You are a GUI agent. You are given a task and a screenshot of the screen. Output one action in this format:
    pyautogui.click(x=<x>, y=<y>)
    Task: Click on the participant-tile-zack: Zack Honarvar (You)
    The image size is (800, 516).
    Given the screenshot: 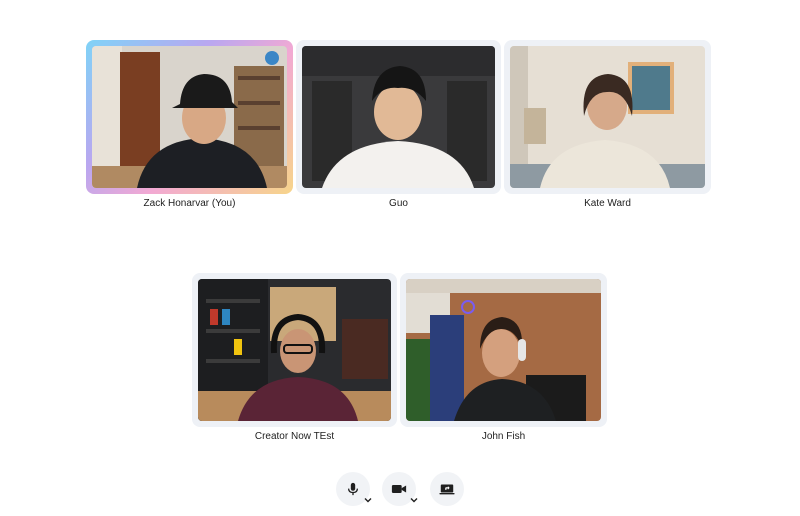 What is the action you would take?
    pyautogui.click(x=189, y=124)
    